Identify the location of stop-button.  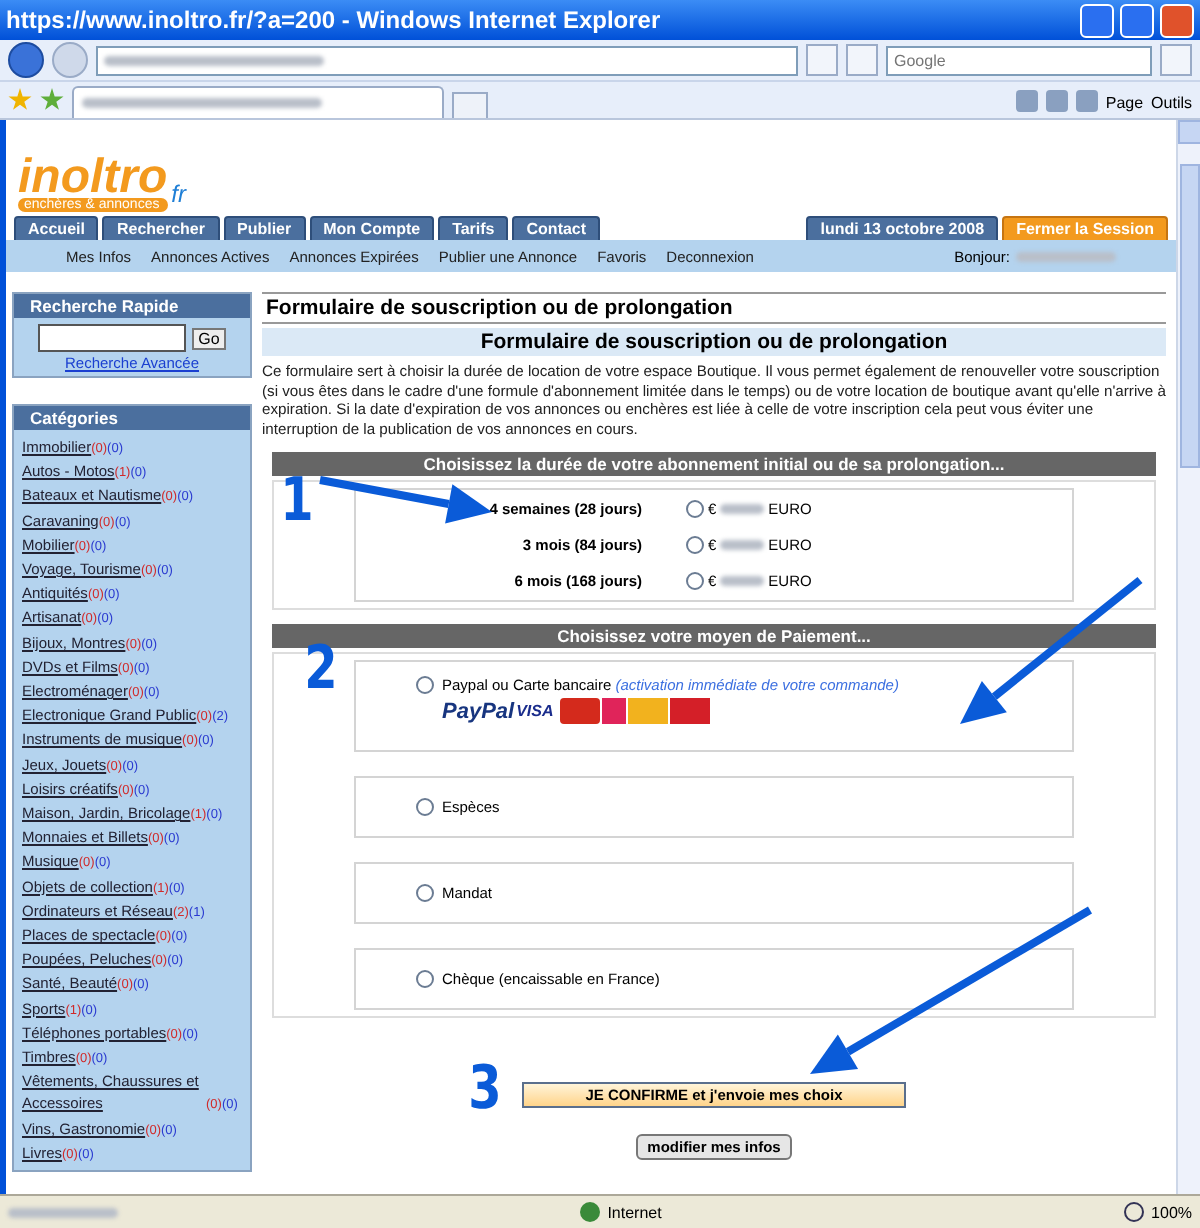
(862, 60).